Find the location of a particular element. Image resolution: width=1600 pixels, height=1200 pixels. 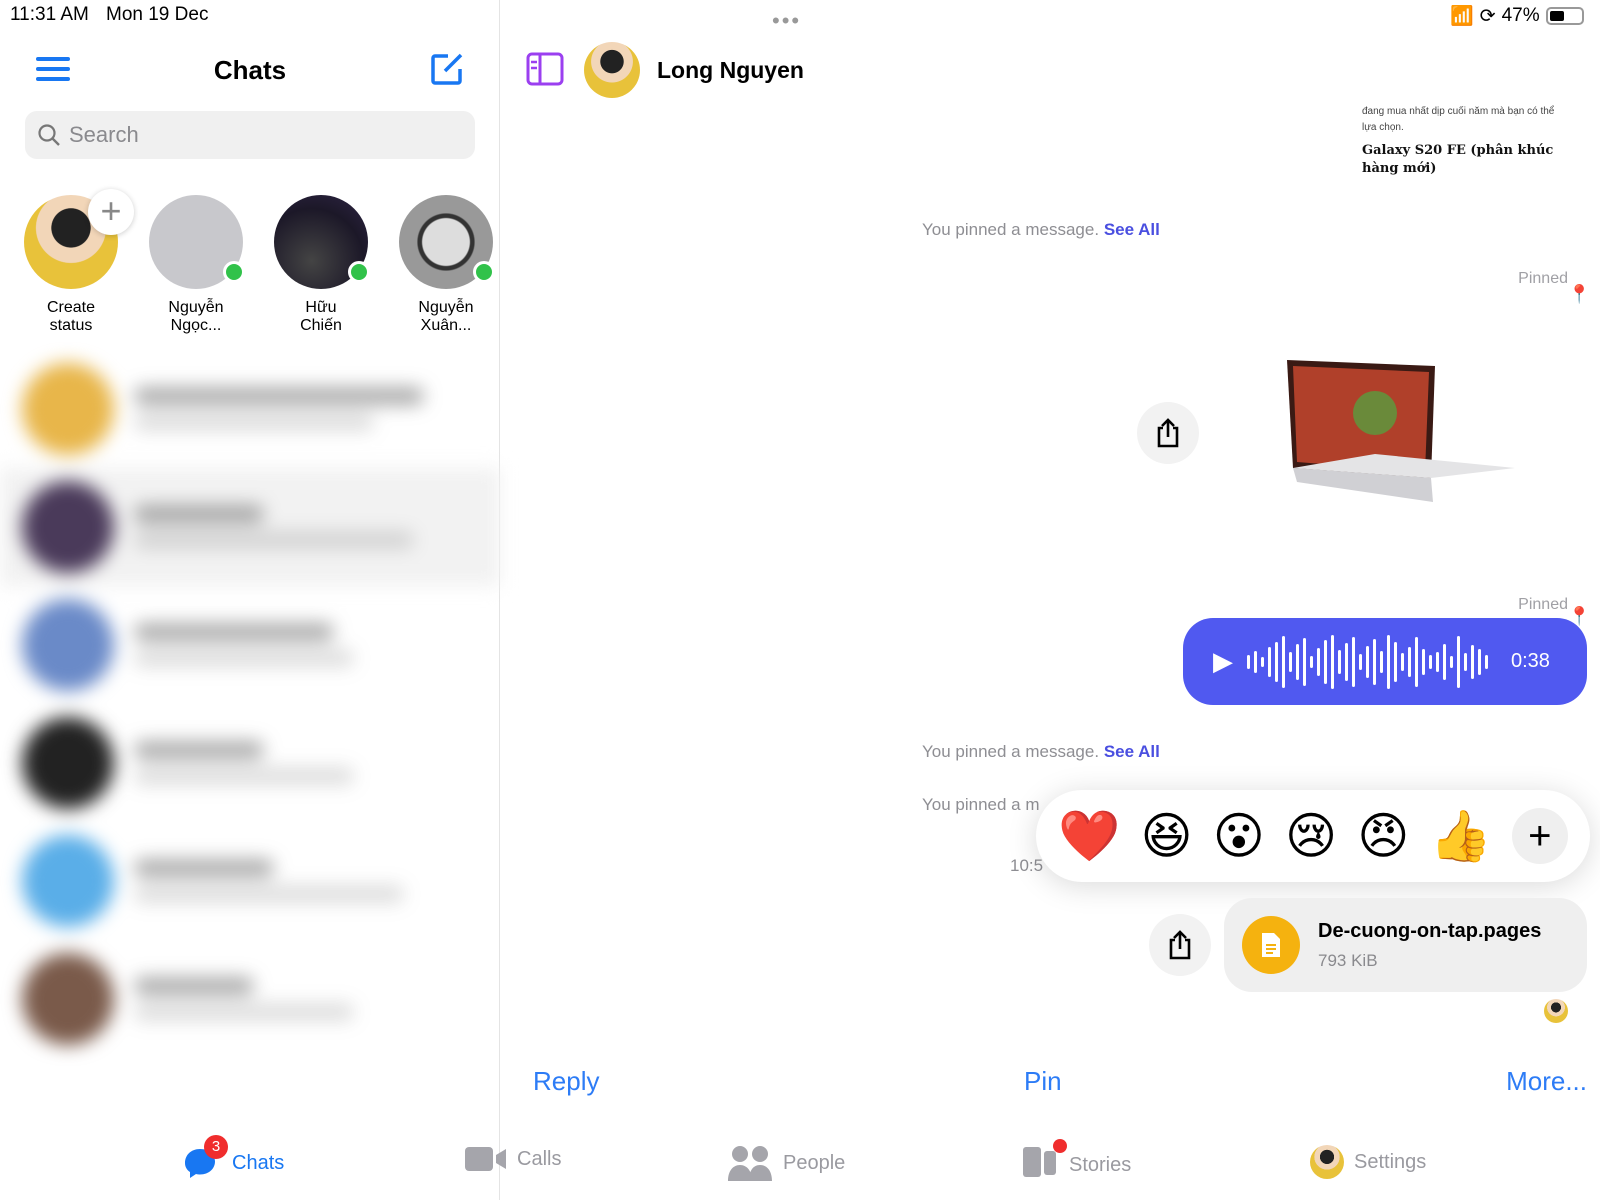

story-item: Hữu Chiến is located at coordinates (321, 265).